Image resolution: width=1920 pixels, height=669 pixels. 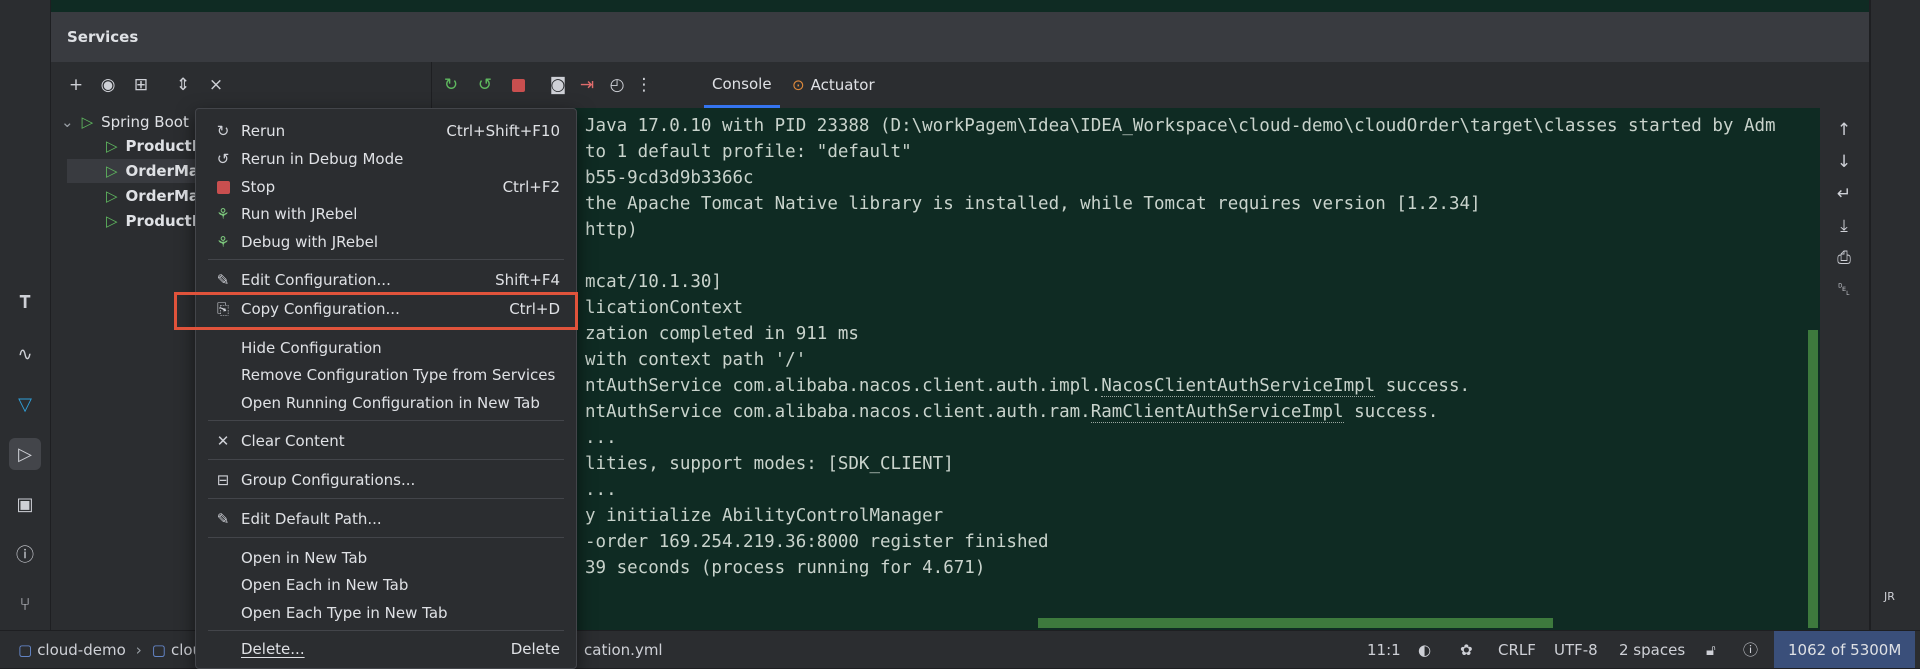 I want to click on tab-label: Console, so click(x=742, y=83).